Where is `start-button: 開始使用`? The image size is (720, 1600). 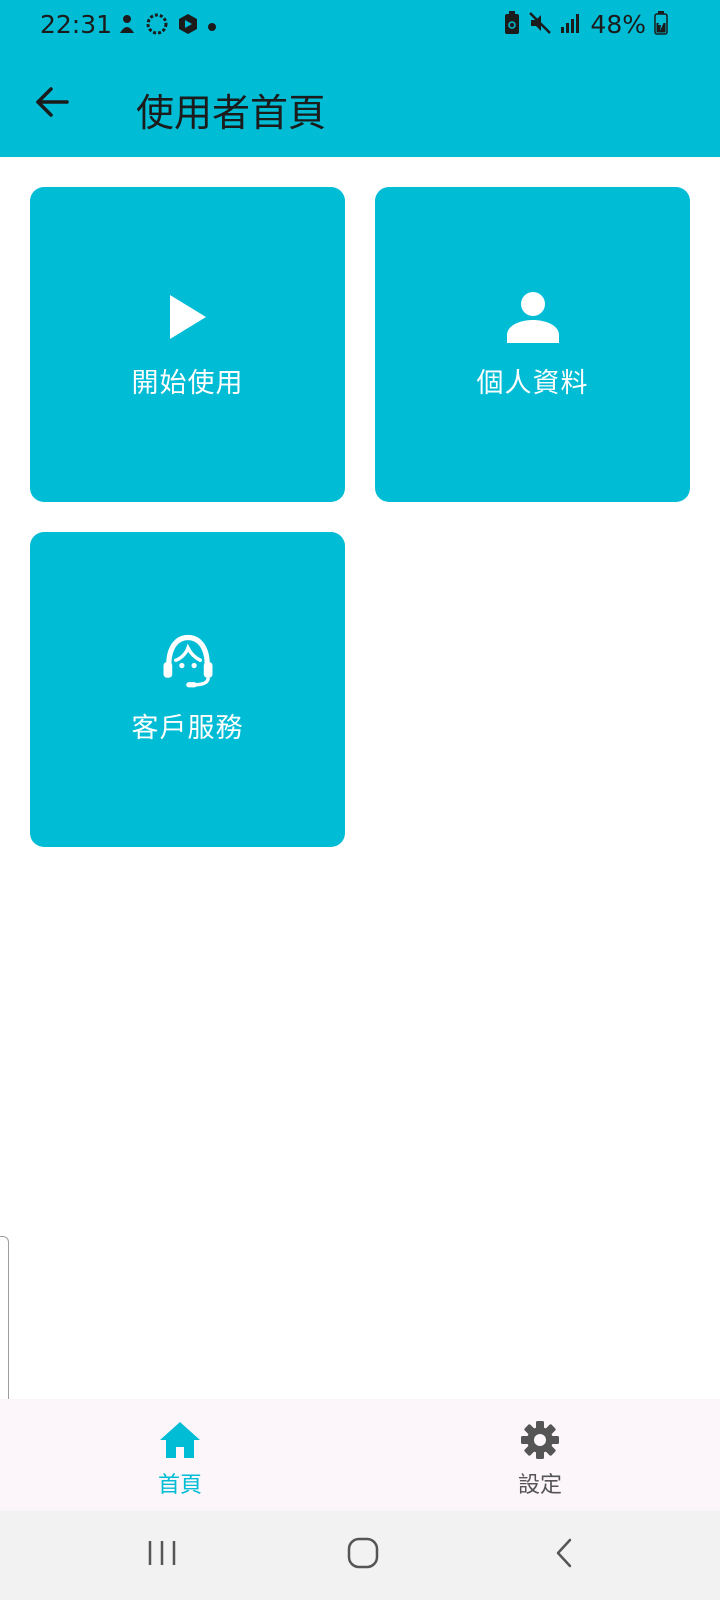 start-button: 開始使用 is located at coordinates (187, 344).